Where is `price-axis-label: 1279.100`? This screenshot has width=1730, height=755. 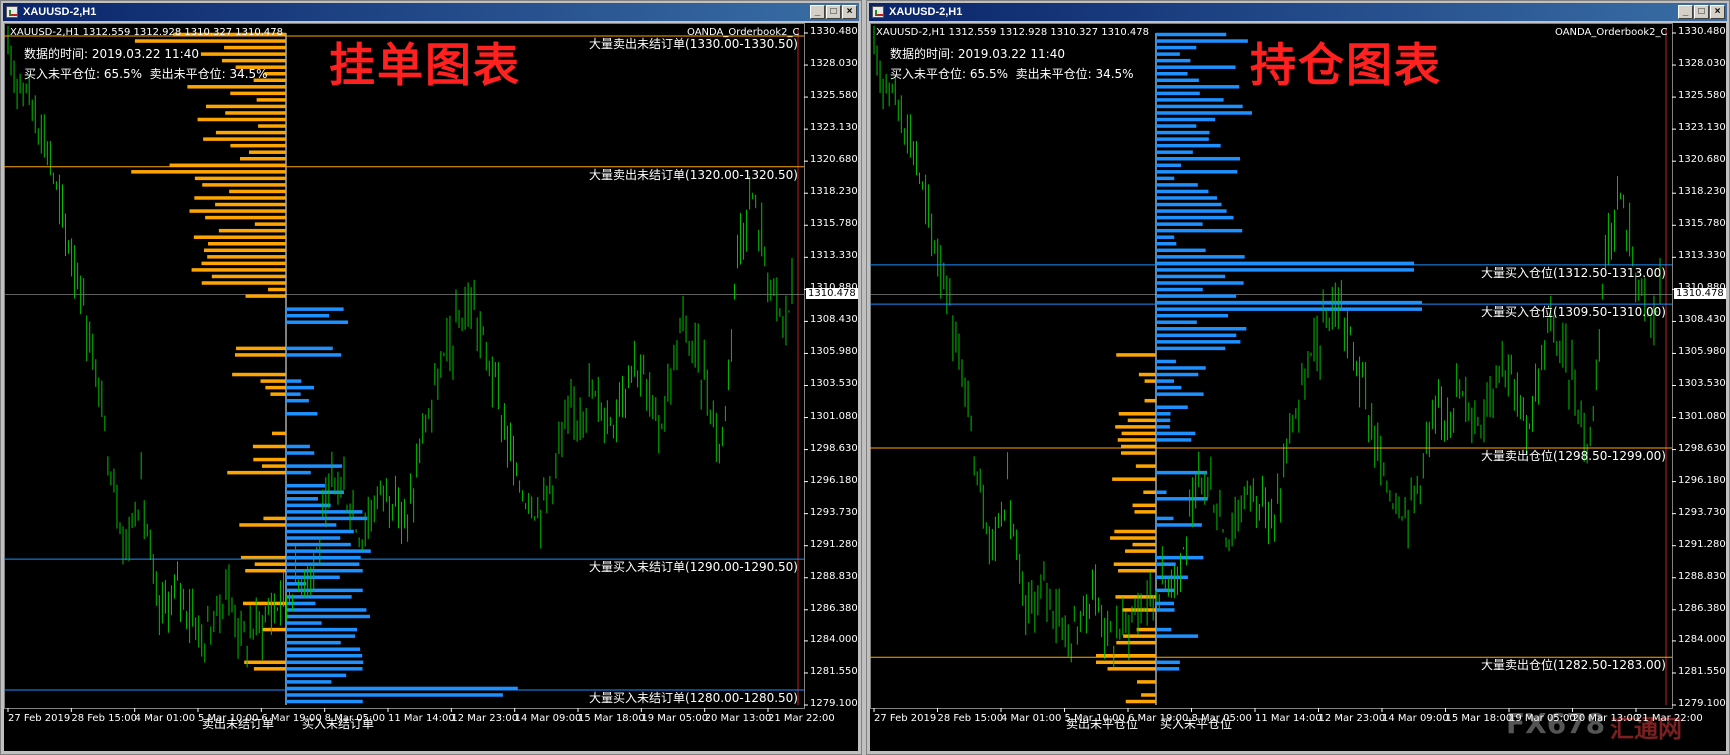 price-axis-label: 1279.100 is located at coordinates (834, 703).